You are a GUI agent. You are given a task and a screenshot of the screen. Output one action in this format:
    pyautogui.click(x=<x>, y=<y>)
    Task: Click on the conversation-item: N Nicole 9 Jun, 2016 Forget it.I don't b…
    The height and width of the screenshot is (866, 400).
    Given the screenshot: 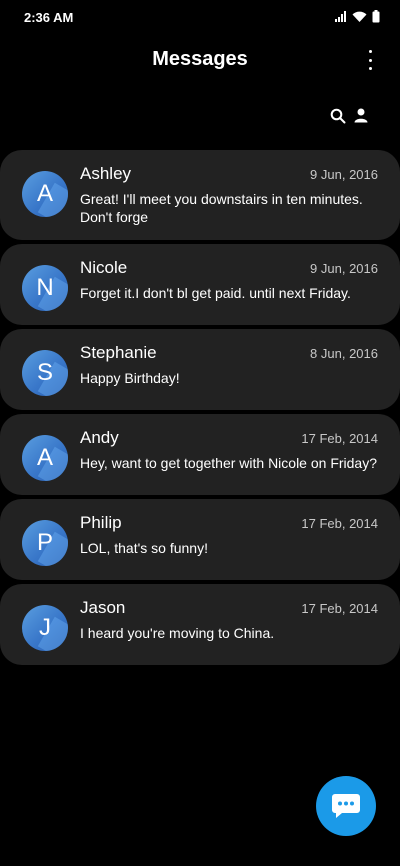 What is the action you would take?
    pyautogui.click(x=200, y=284)
    